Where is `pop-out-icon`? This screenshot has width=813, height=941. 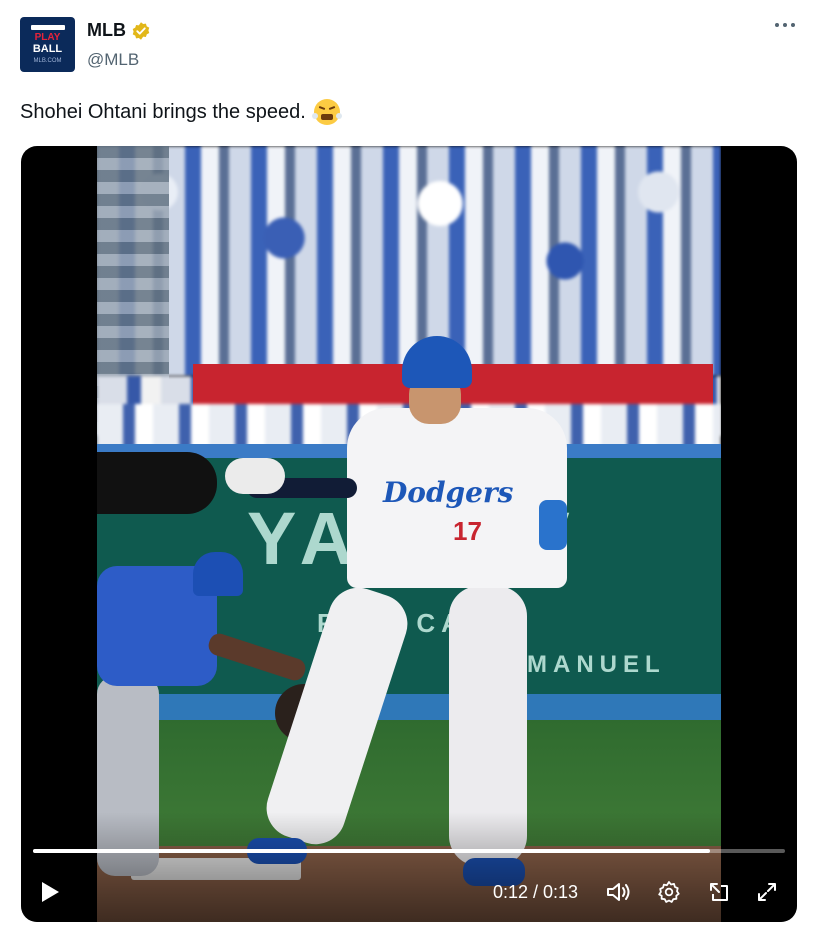 pop-out-icon is located at coordinates (719, 892).